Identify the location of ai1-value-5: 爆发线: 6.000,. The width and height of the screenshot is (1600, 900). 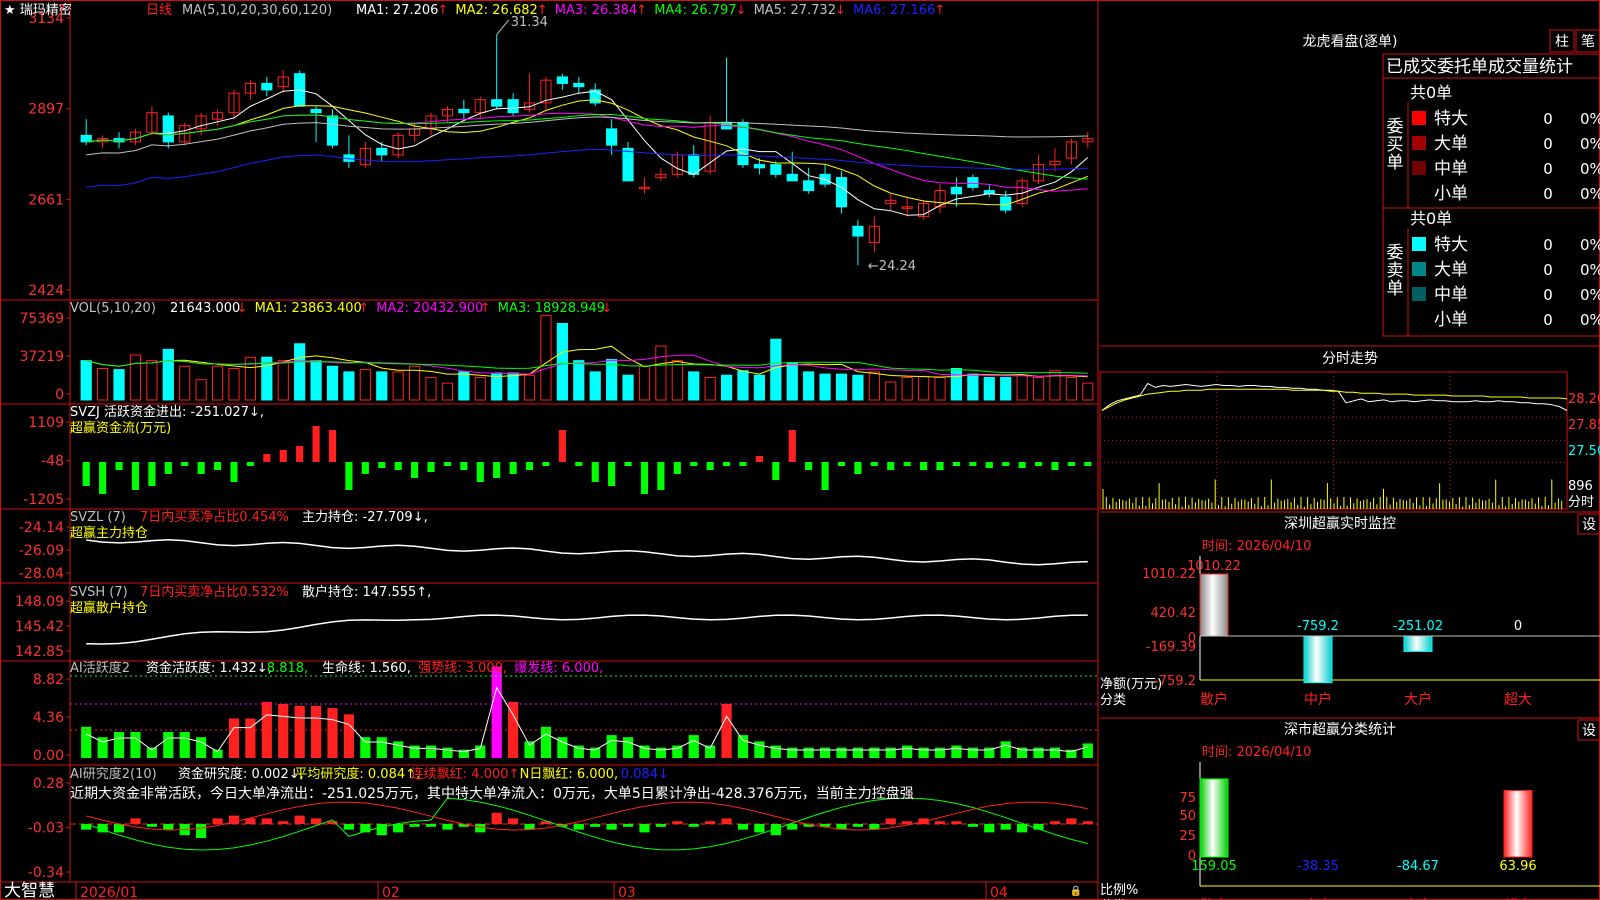
(558, 668).